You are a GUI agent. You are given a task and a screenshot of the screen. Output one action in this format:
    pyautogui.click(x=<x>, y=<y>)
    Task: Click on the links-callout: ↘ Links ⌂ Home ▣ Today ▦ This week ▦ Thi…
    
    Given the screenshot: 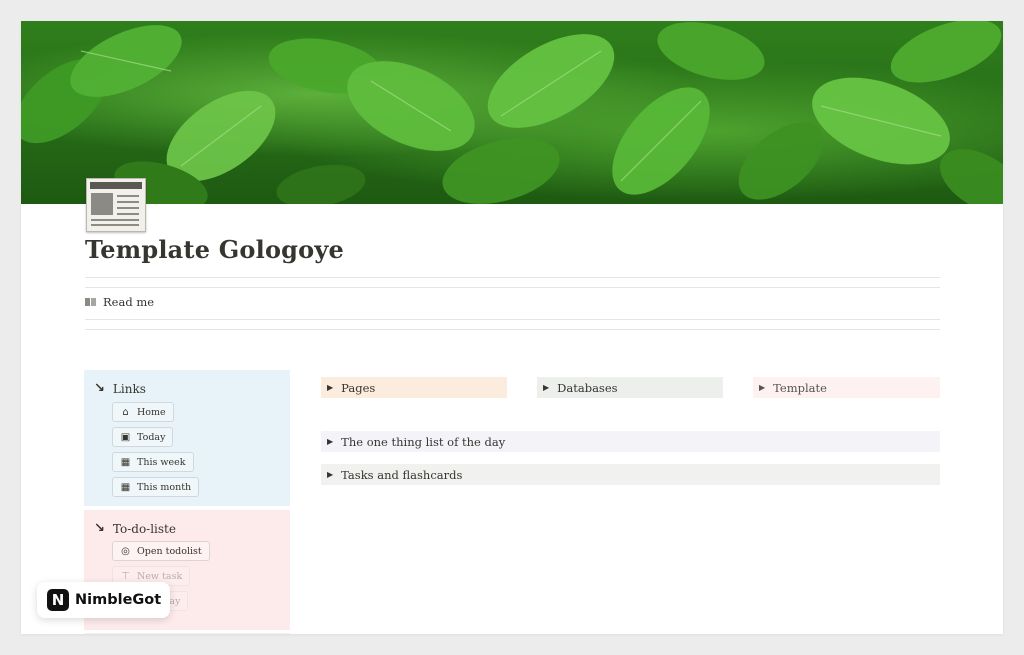 What is the action you would take?
    pyautogui.click(x=187, y=438)
    